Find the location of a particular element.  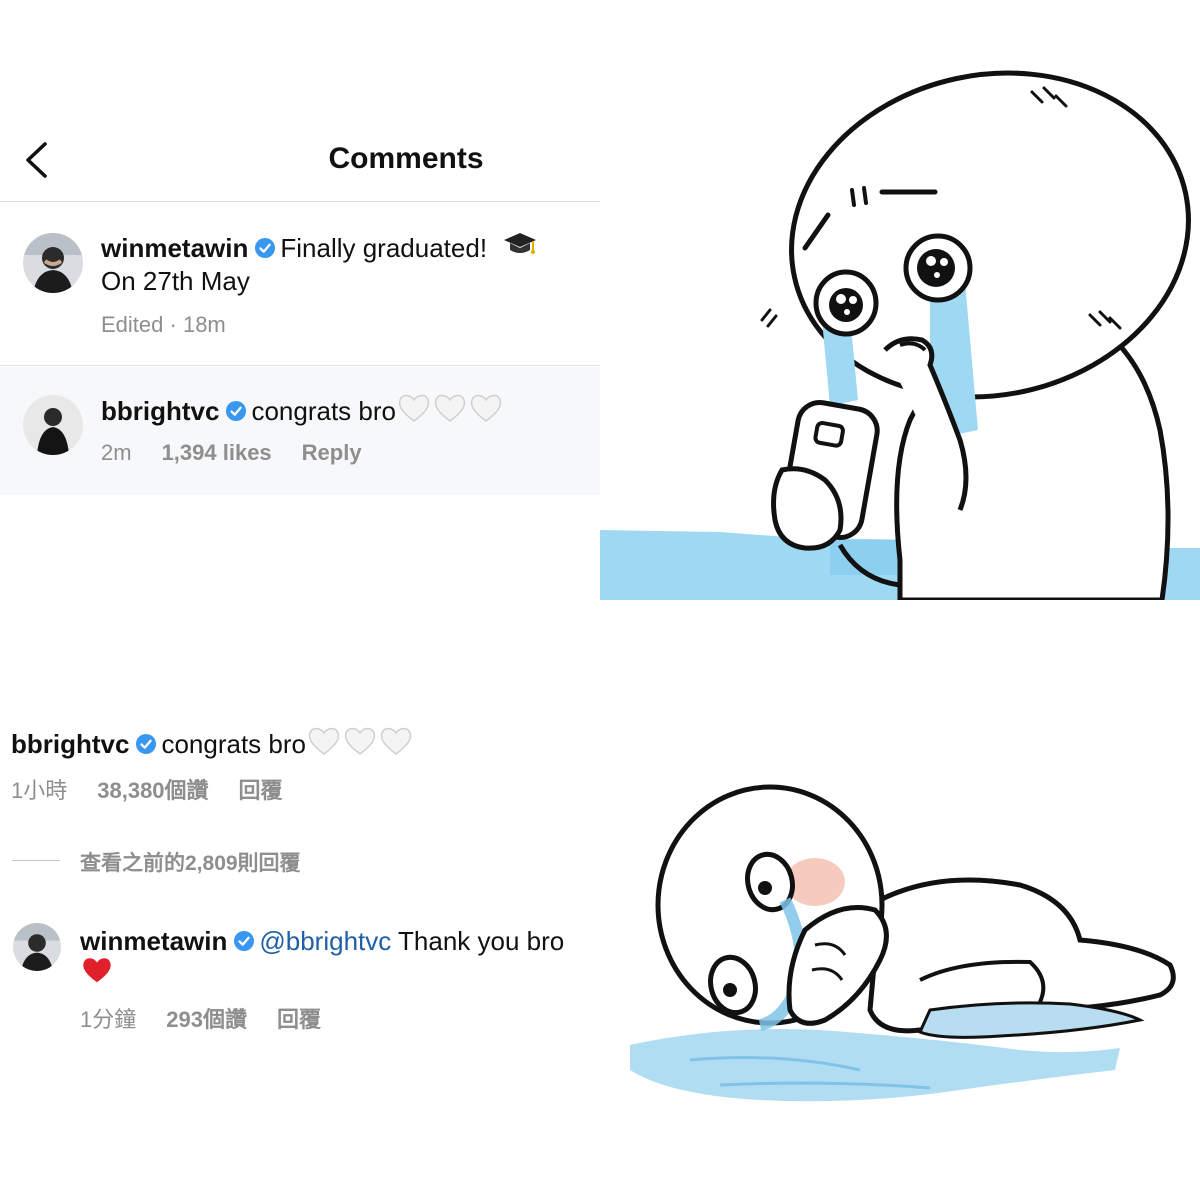

chevron-left-icon is located at coordinates (36, 160).